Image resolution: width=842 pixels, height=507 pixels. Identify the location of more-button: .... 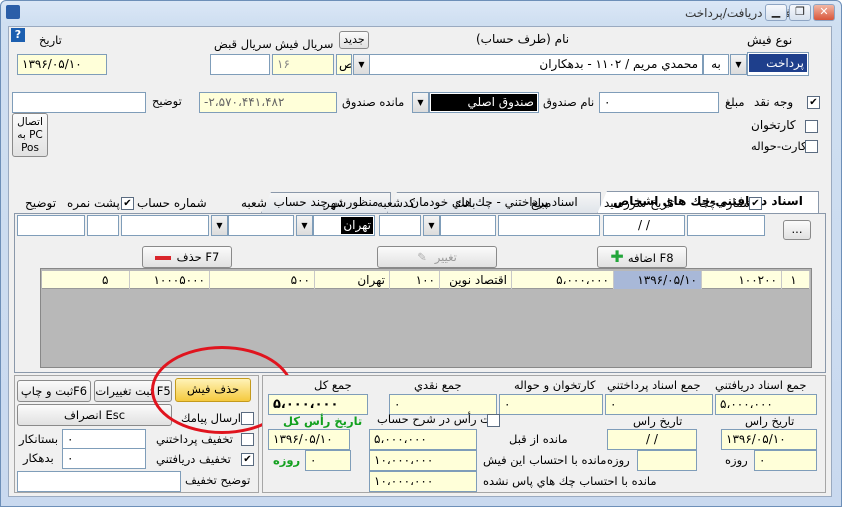
(797, 230).